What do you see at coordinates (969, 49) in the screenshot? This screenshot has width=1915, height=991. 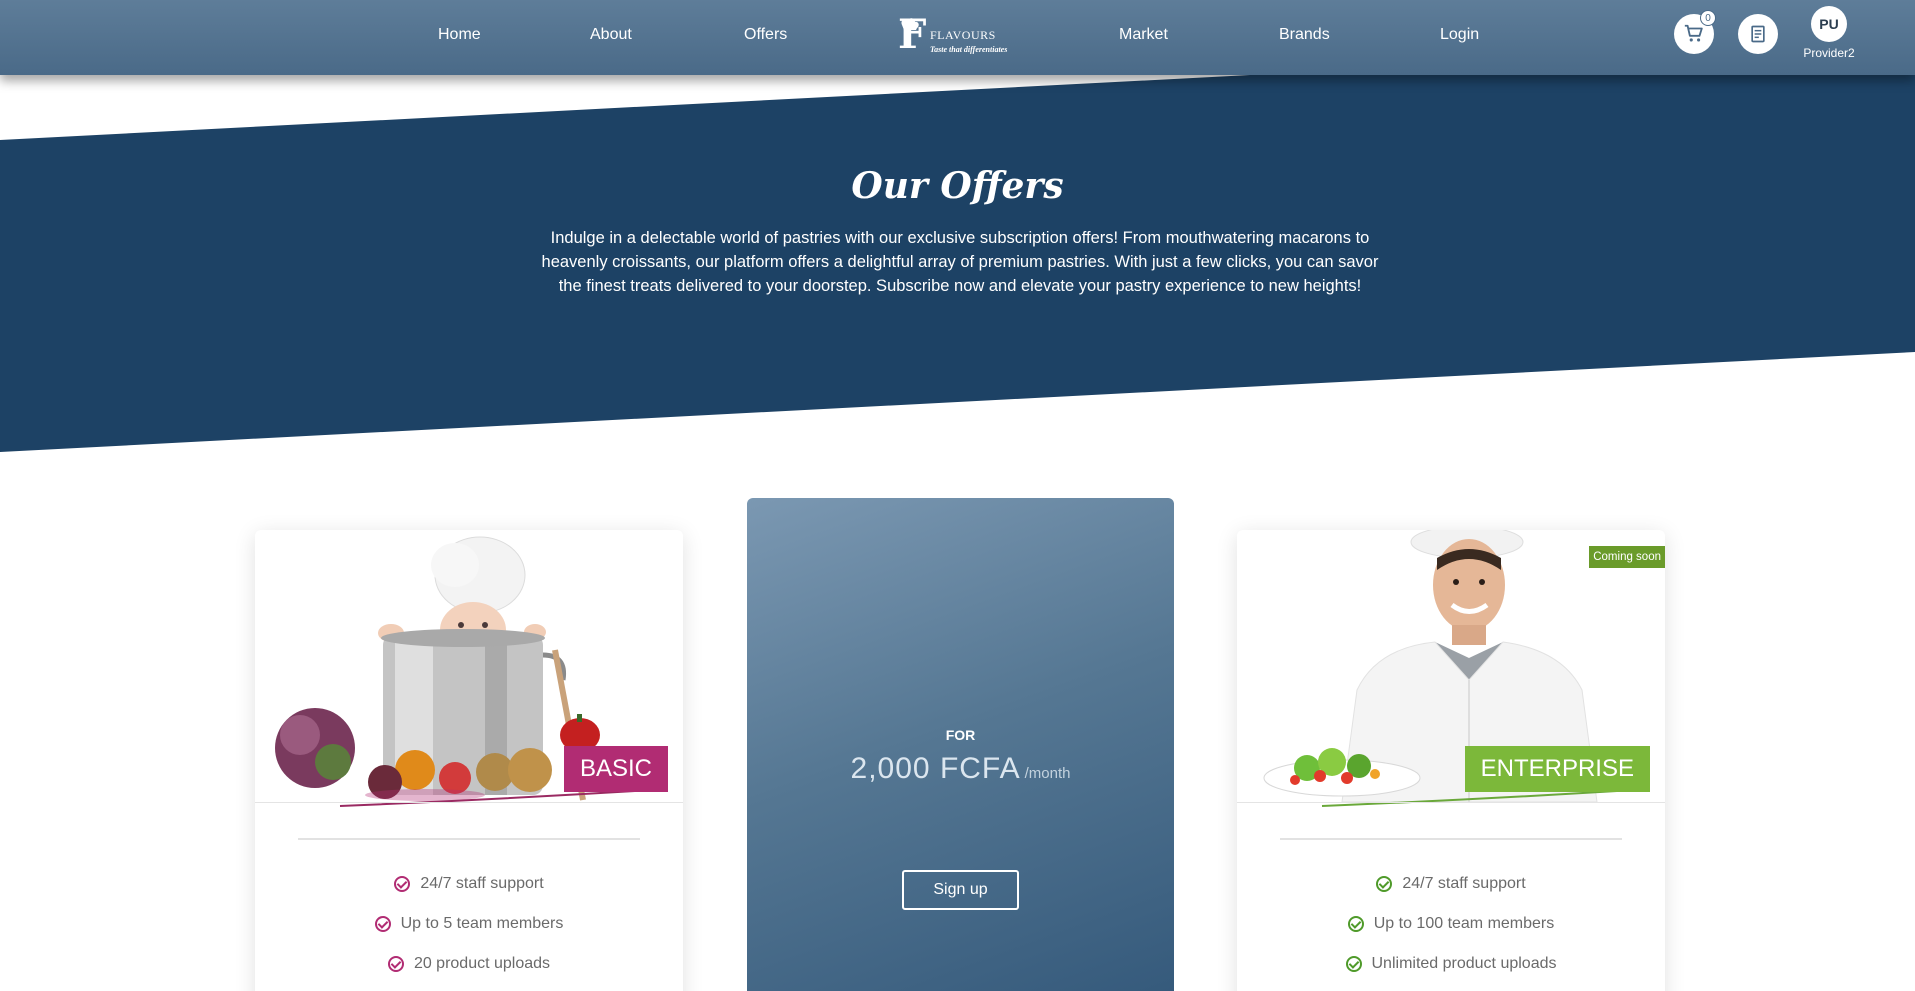 I see `logo-tagline: Taste that differentiates` at bounding box center [969, 49].